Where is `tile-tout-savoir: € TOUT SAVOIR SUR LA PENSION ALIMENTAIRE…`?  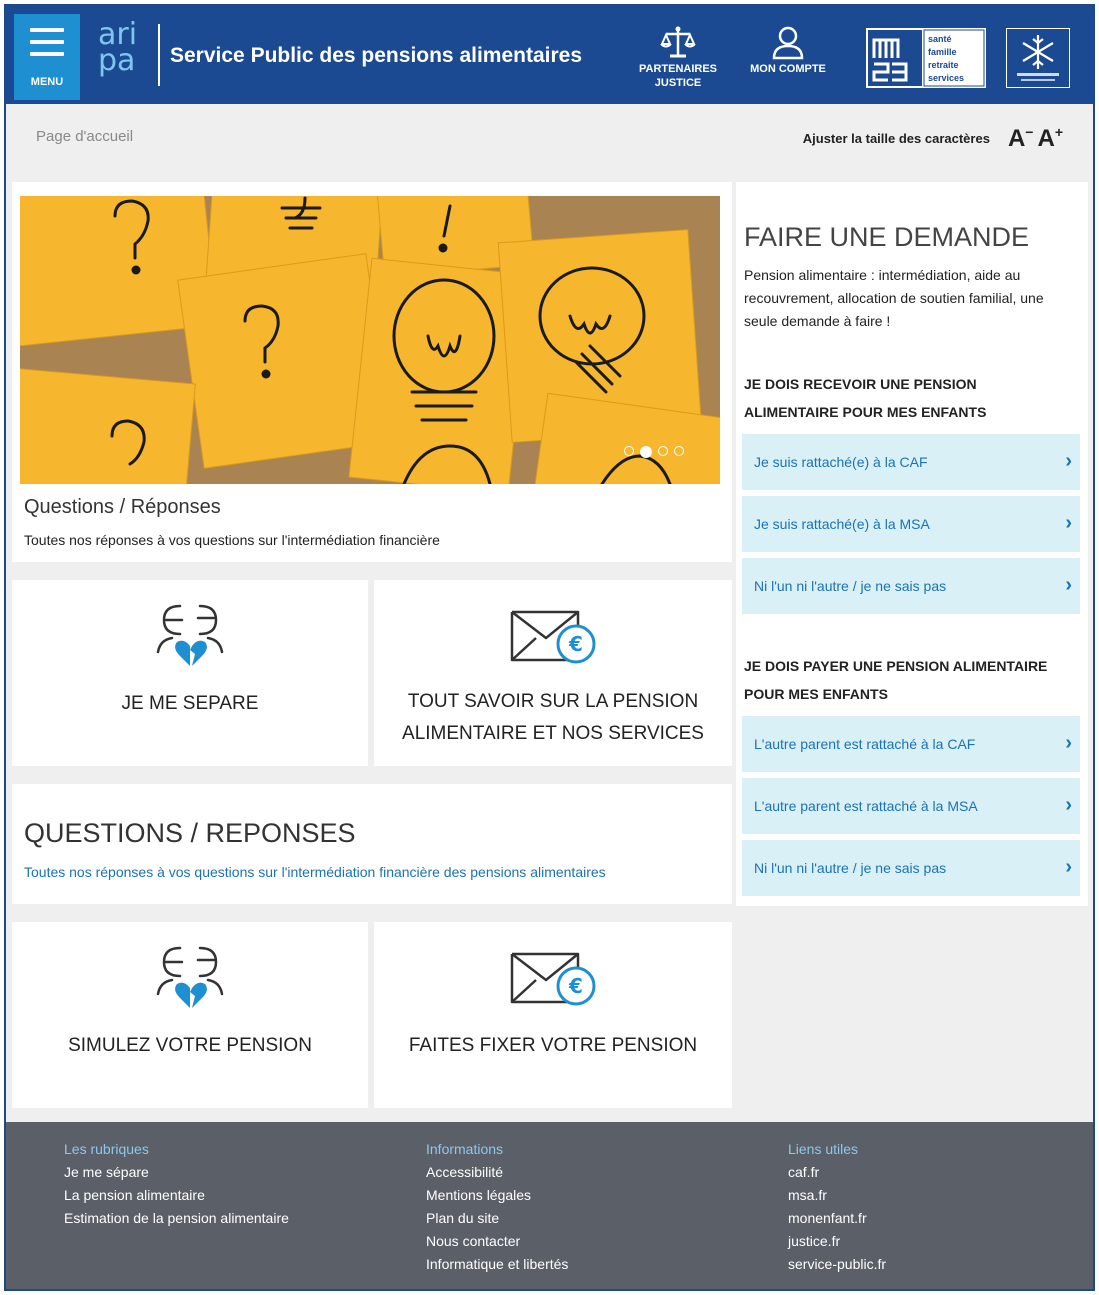
tile-tout-savoir: € TOUT SAVOIR SUR LA PENSION ALIMENTAIRE… is located at coordinates (553, 673).